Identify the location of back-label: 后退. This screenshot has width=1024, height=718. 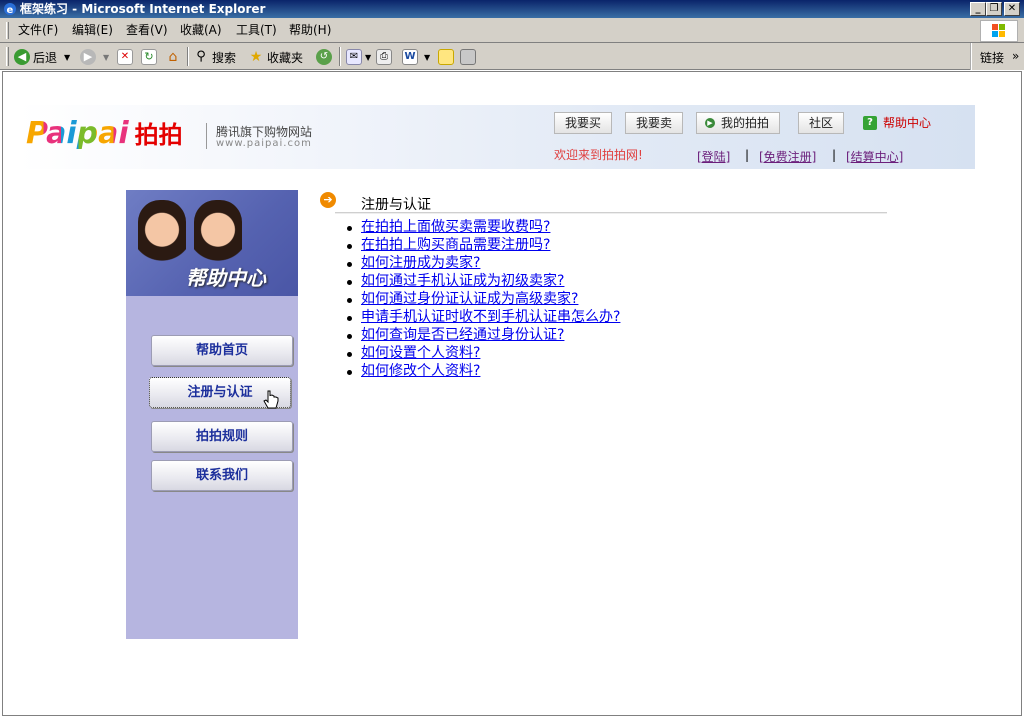
(45, 57).